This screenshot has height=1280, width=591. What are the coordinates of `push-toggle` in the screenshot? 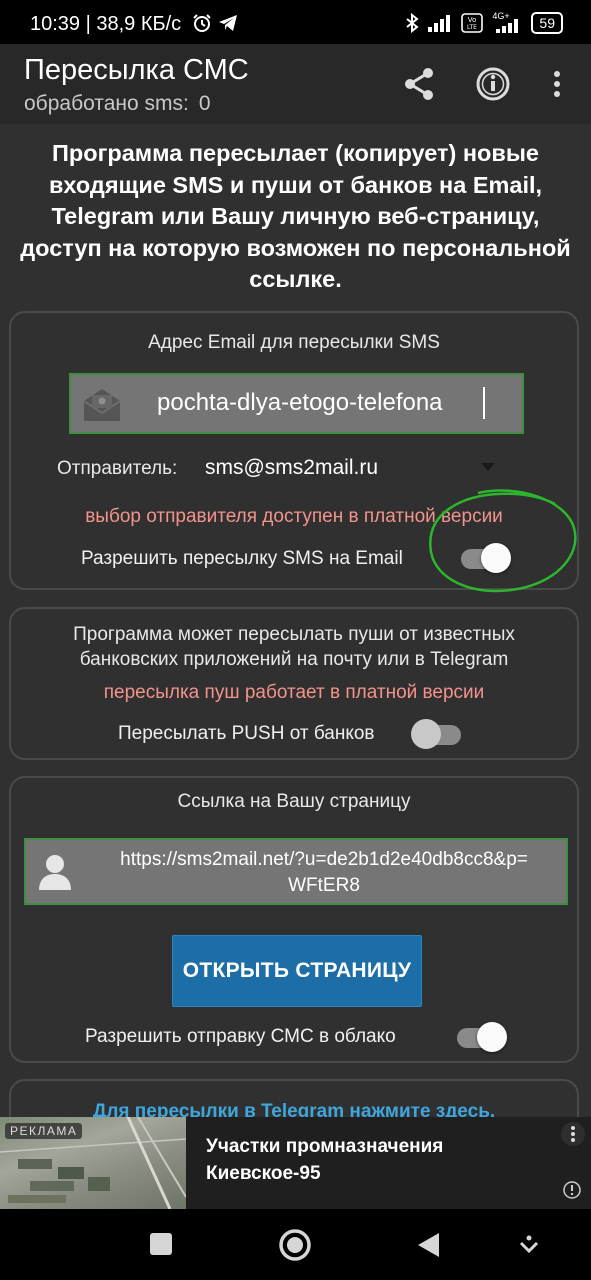 It's located at (437, 734).